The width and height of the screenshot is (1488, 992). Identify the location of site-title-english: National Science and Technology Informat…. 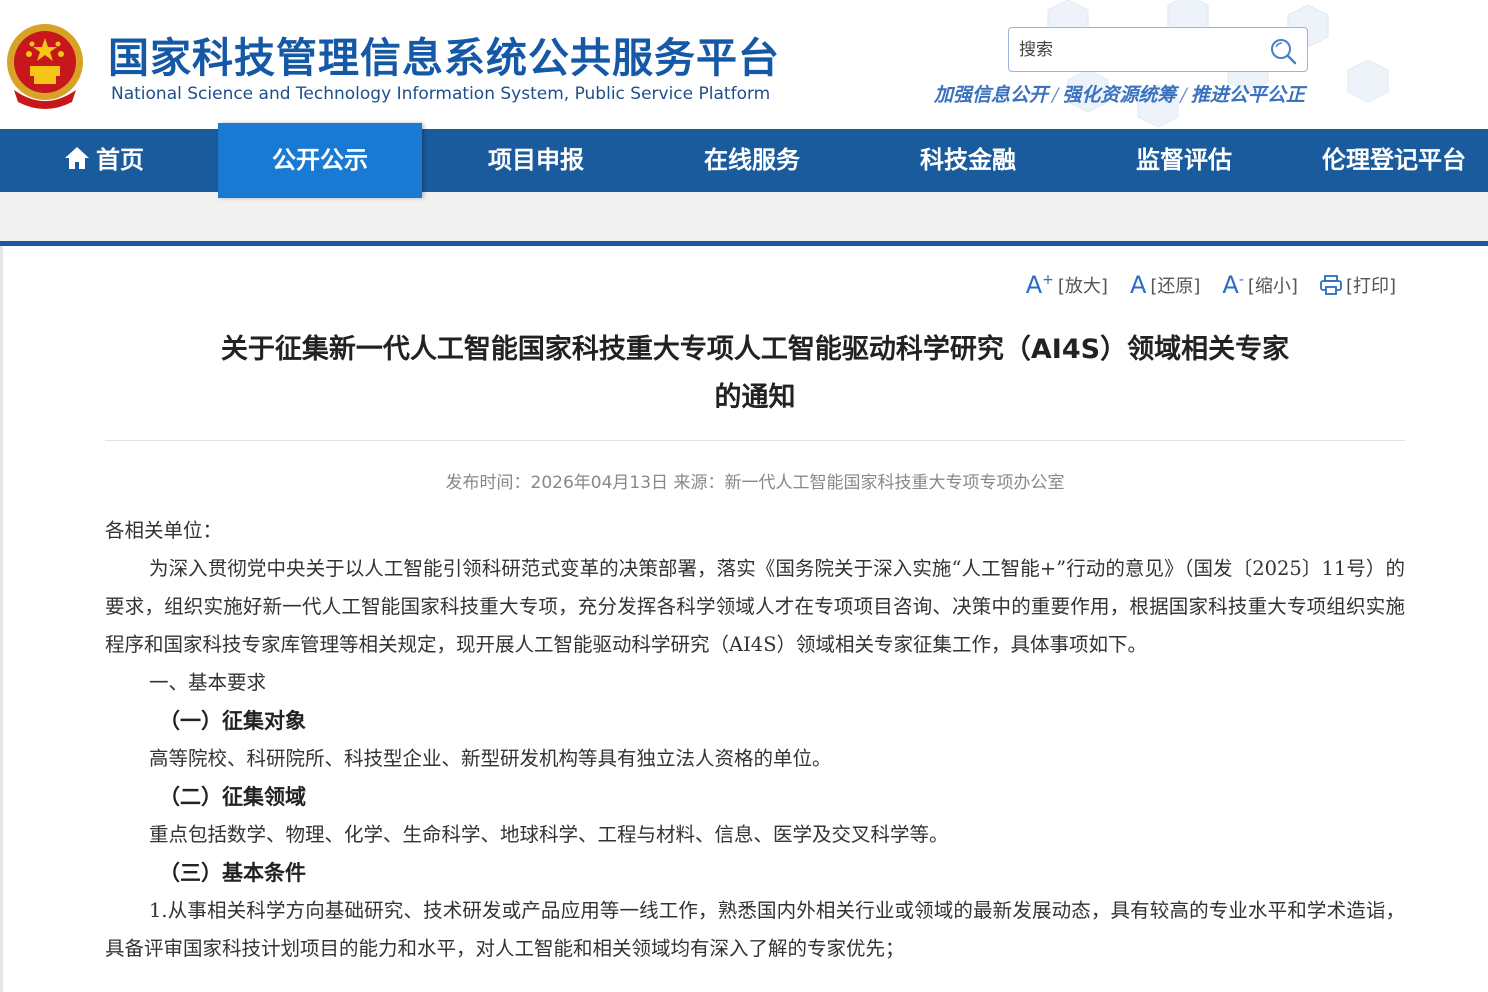
(441, 94).